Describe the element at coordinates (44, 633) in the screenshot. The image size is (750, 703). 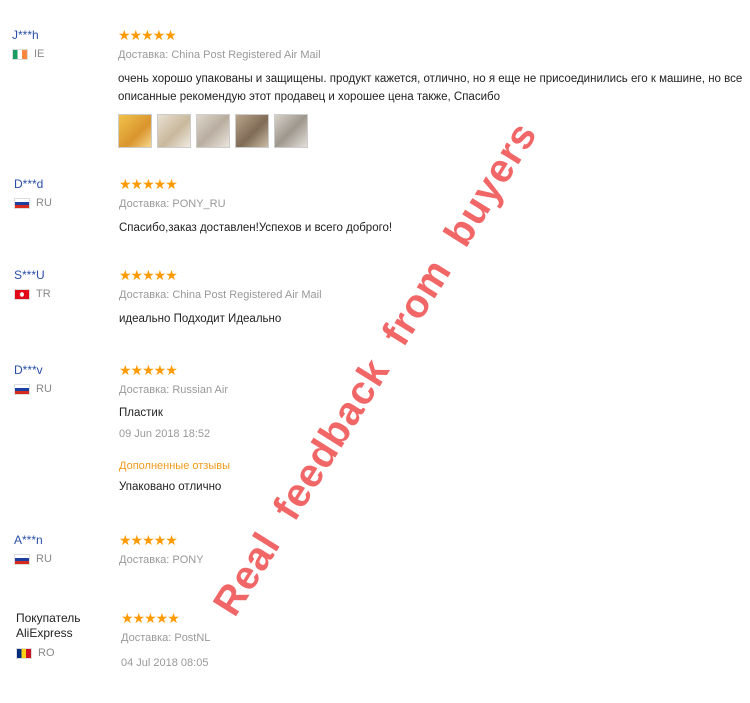
I see `buyer-name-line2: AliExpress` at that location.